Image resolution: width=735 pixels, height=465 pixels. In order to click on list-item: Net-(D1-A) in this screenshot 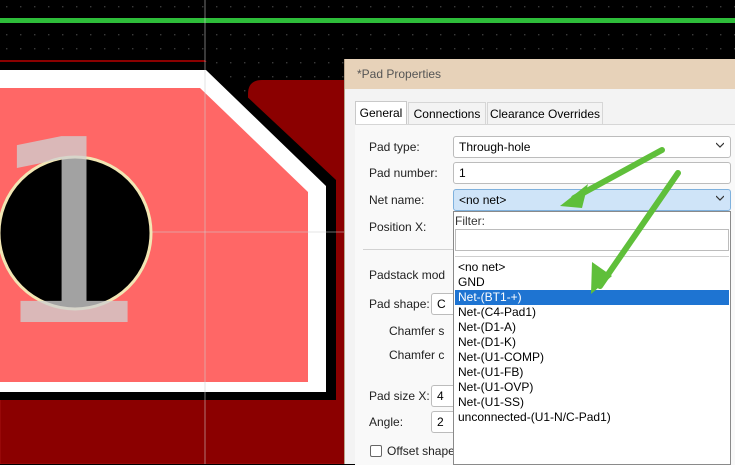, I will do `click(592, 327)`.